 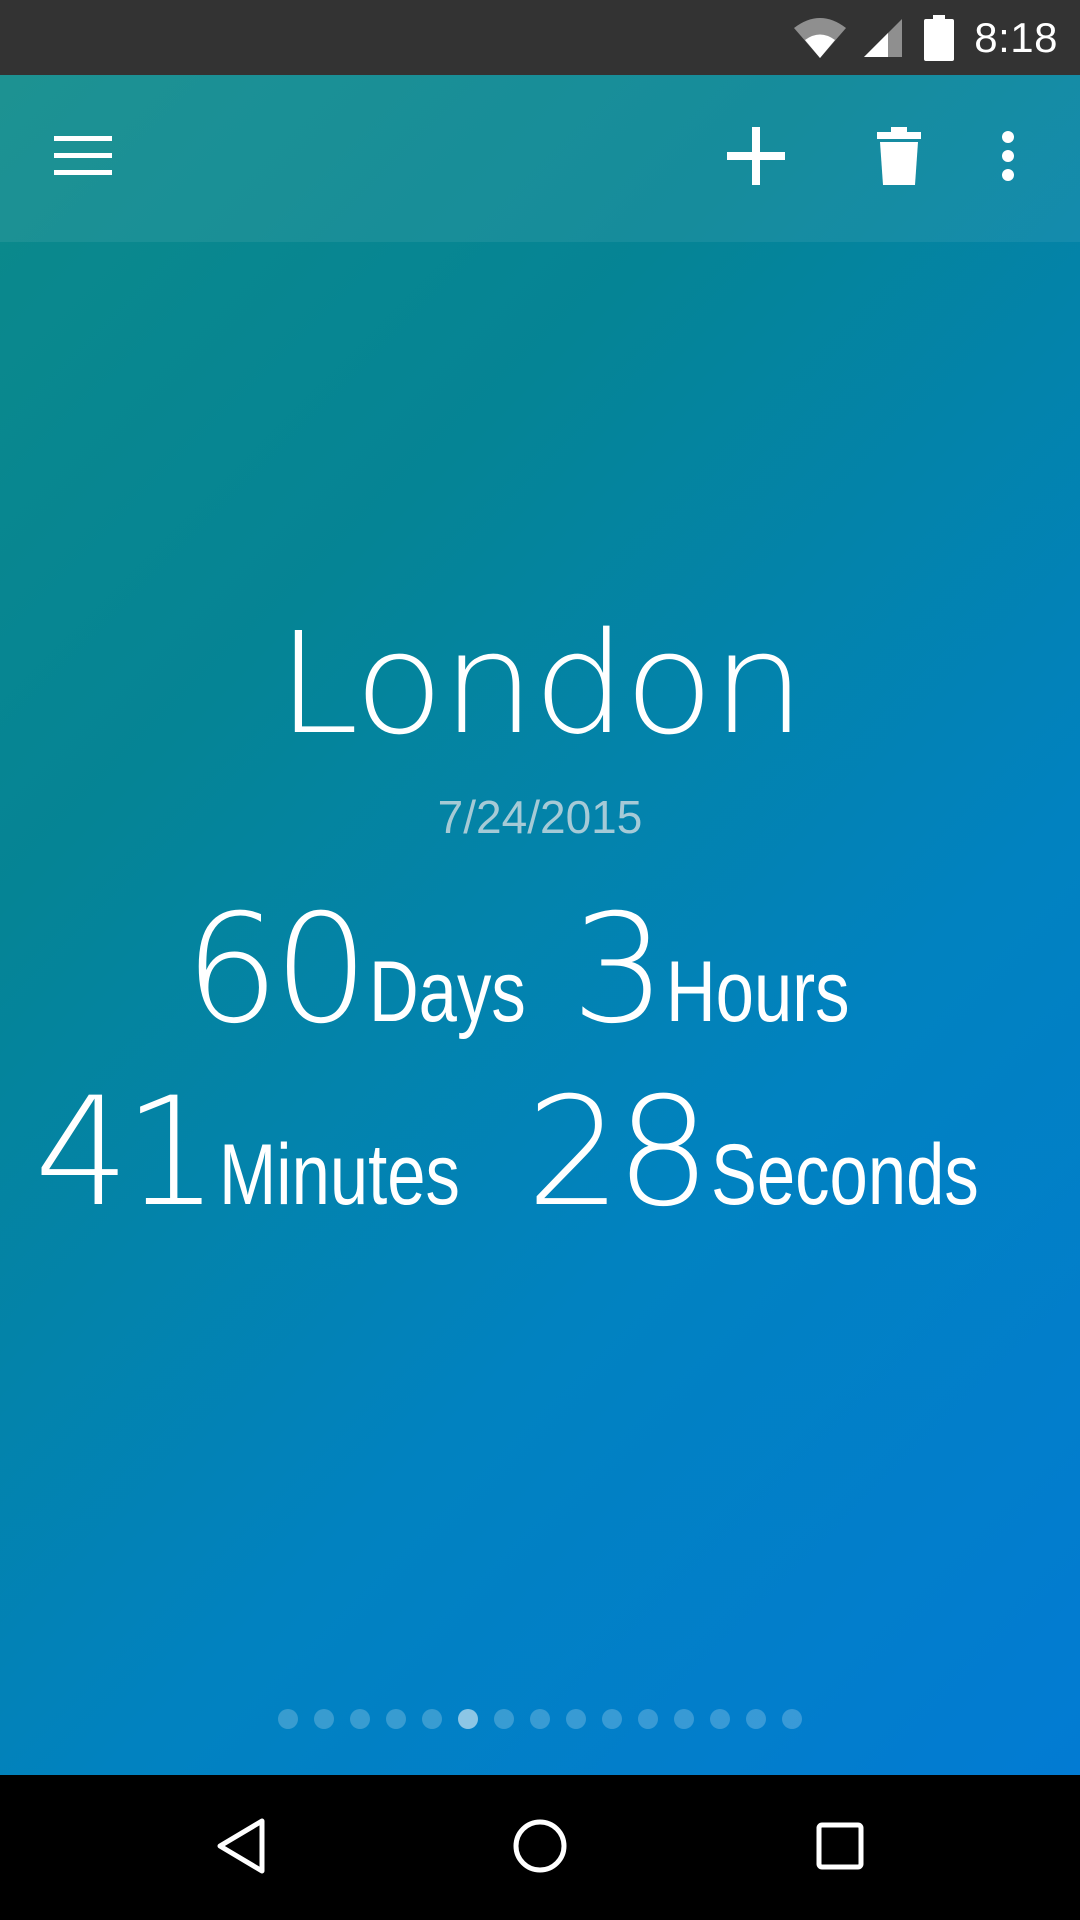 I want to click on page-dot-active, so click(x=468, y=1719).